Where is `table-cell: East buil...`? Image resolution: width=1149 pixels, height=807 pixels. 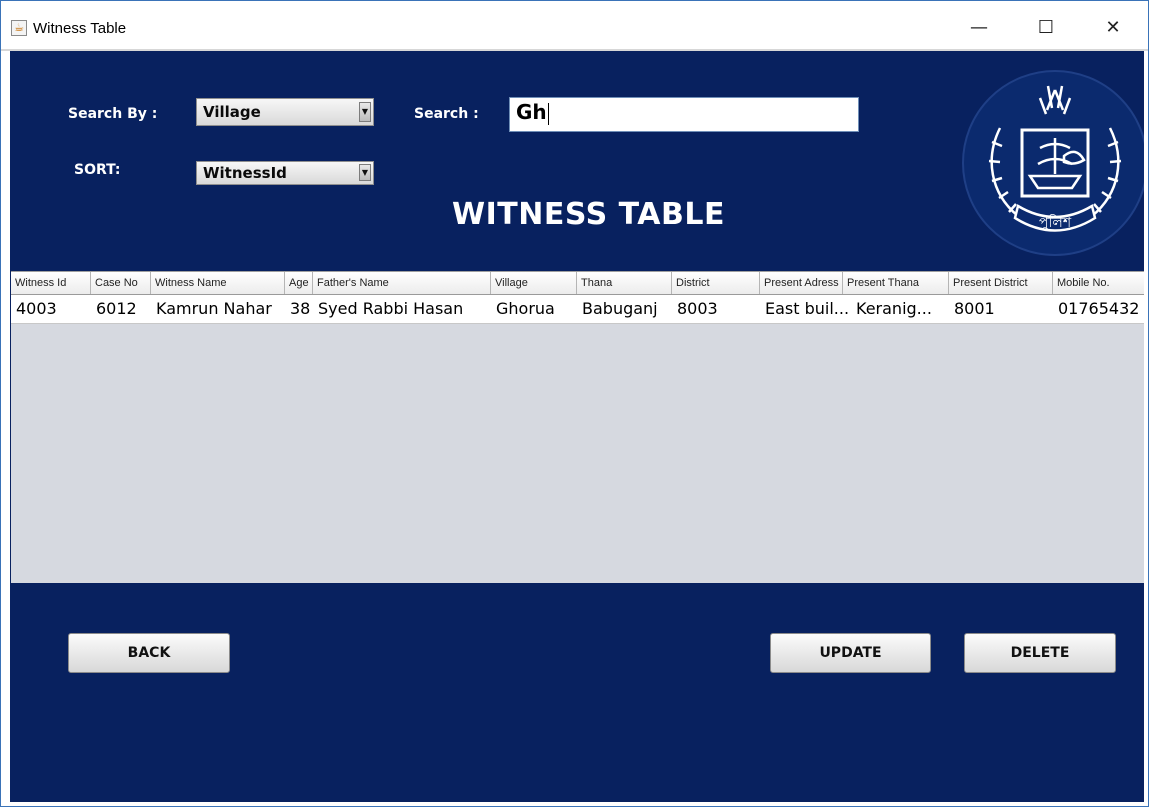
table-cell: East buil... is located at coordinates (807, 309).